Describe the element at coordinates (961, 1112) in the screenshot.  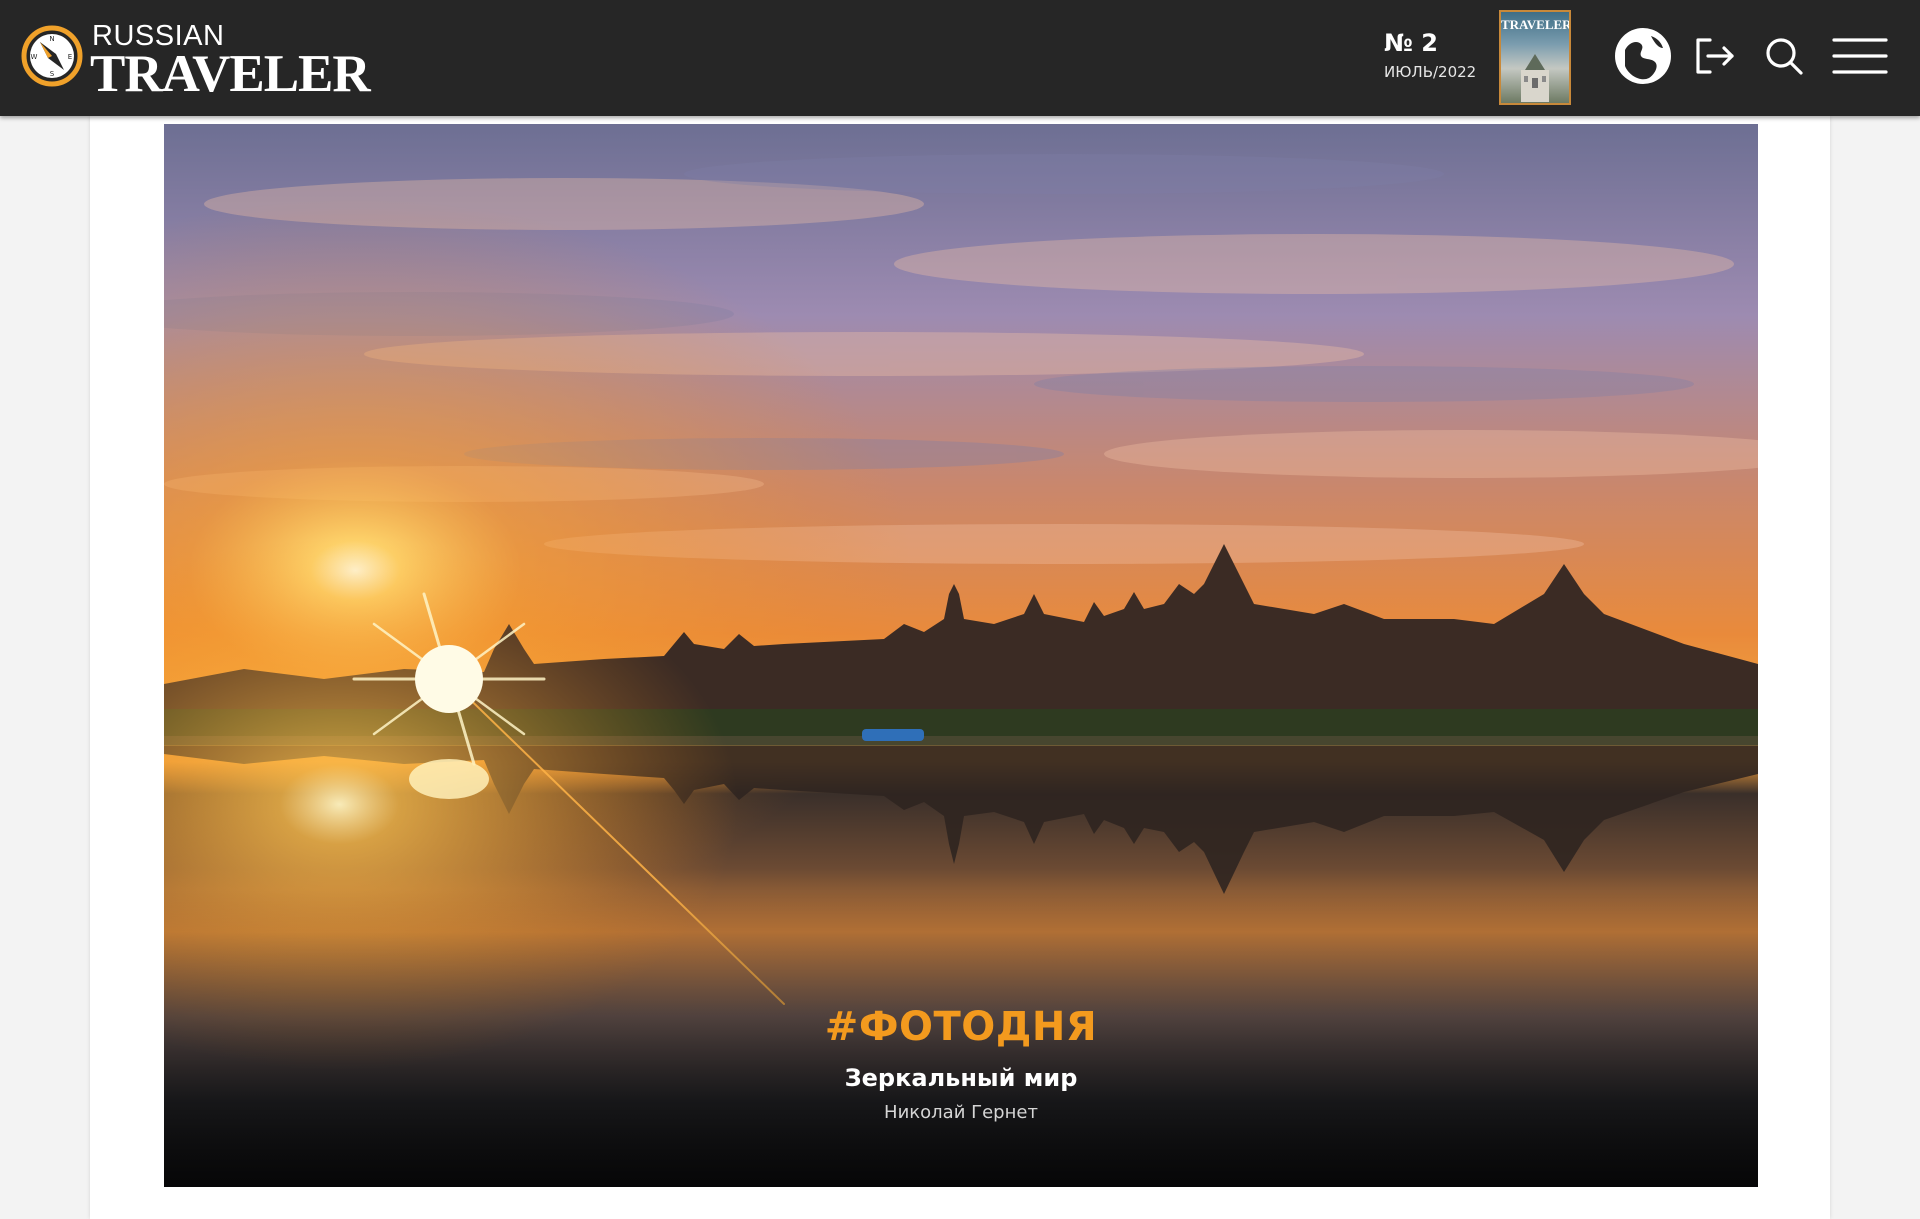
I see `photo-author: Николай Гернет` at that location.